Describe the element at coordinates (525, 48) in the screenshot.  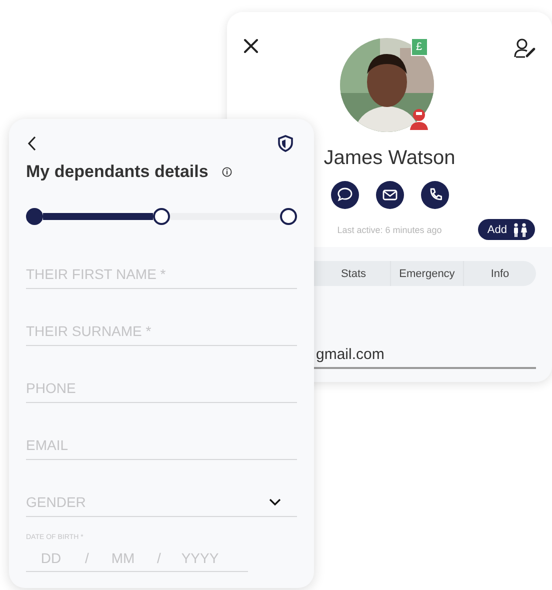
I see `edit-user-icon` at that location.